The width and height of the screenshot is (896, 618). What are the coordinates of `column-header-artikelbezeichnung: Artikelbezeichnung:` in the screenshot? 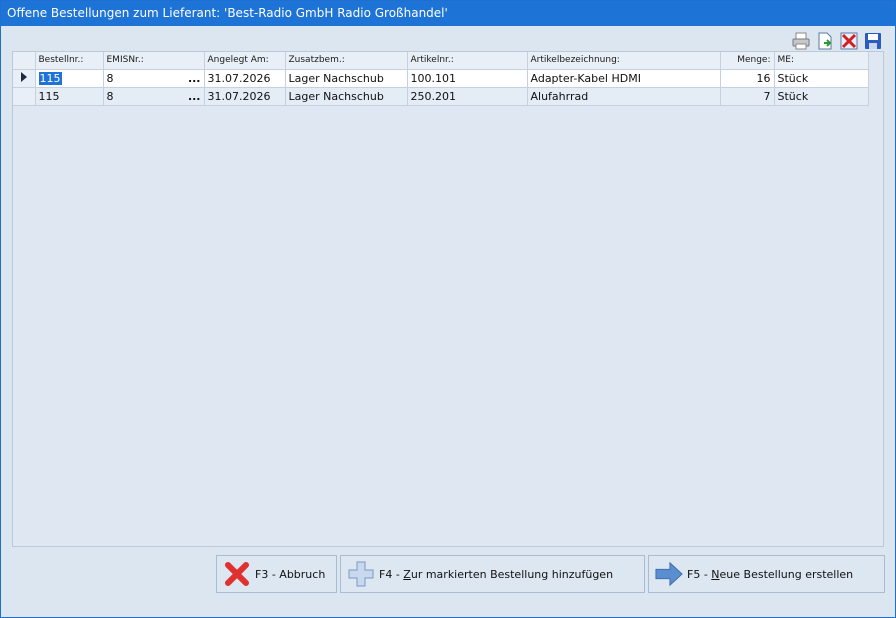 It's located at (624, 61).